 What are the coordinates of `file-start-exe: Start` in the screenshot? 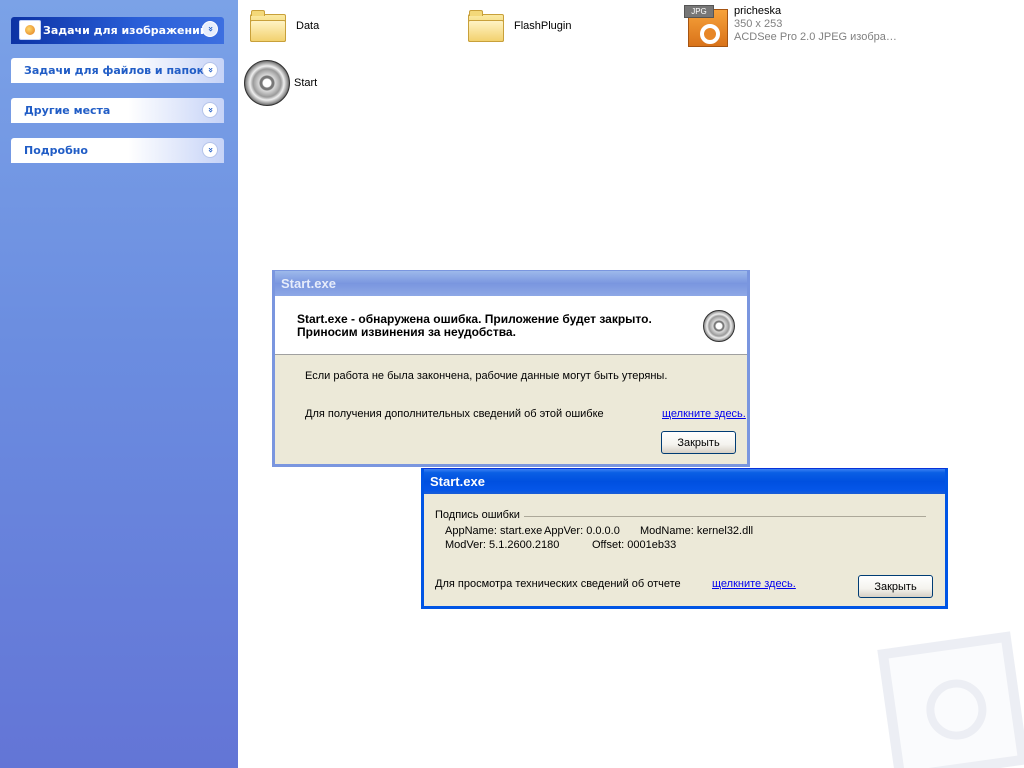 It's located at (281, 83).